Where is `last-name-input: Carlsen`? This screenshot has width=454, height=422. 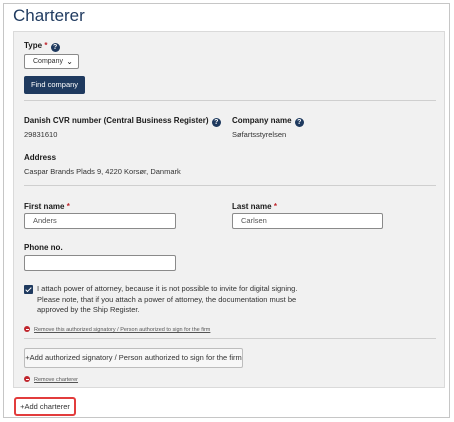 last-name-input: Carlsen is located at coordinates (307, 221).